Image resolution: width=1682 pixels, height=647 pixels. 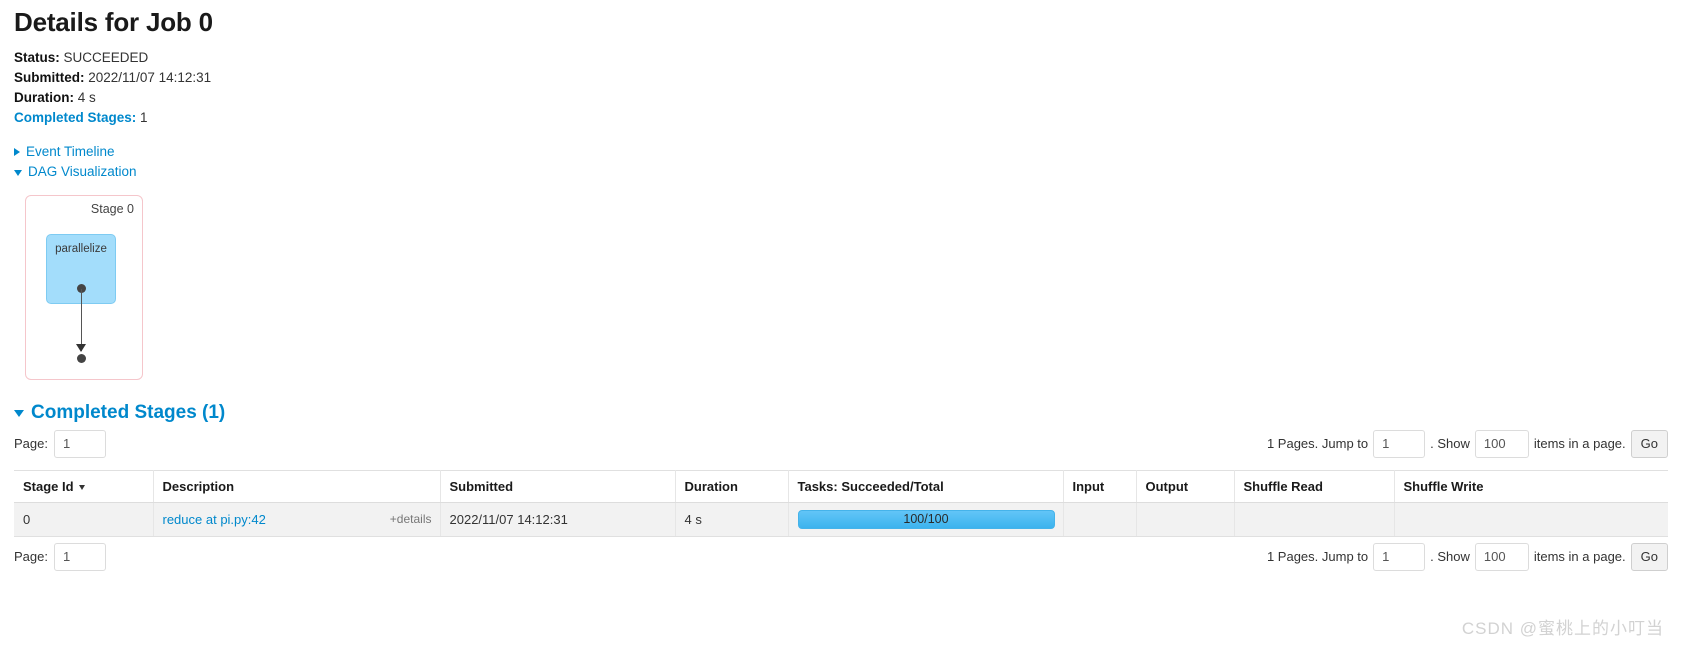 I want to click on cell-stage-id: 0, so click(x=84, y=519).